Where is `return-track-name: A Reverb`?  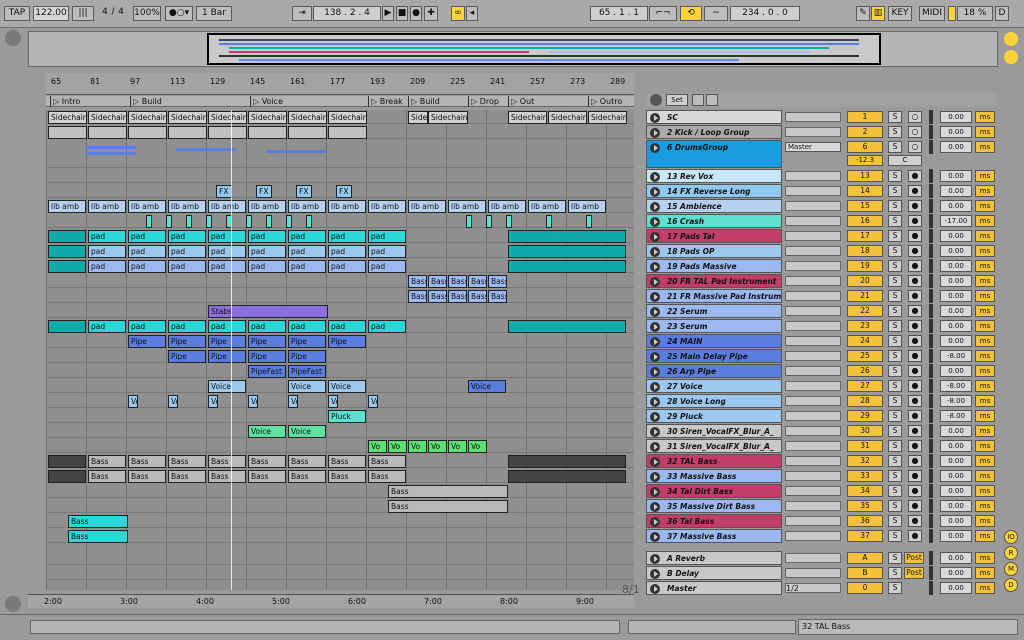 return-track-name: A Reverb is located at coordinates (714, 558).